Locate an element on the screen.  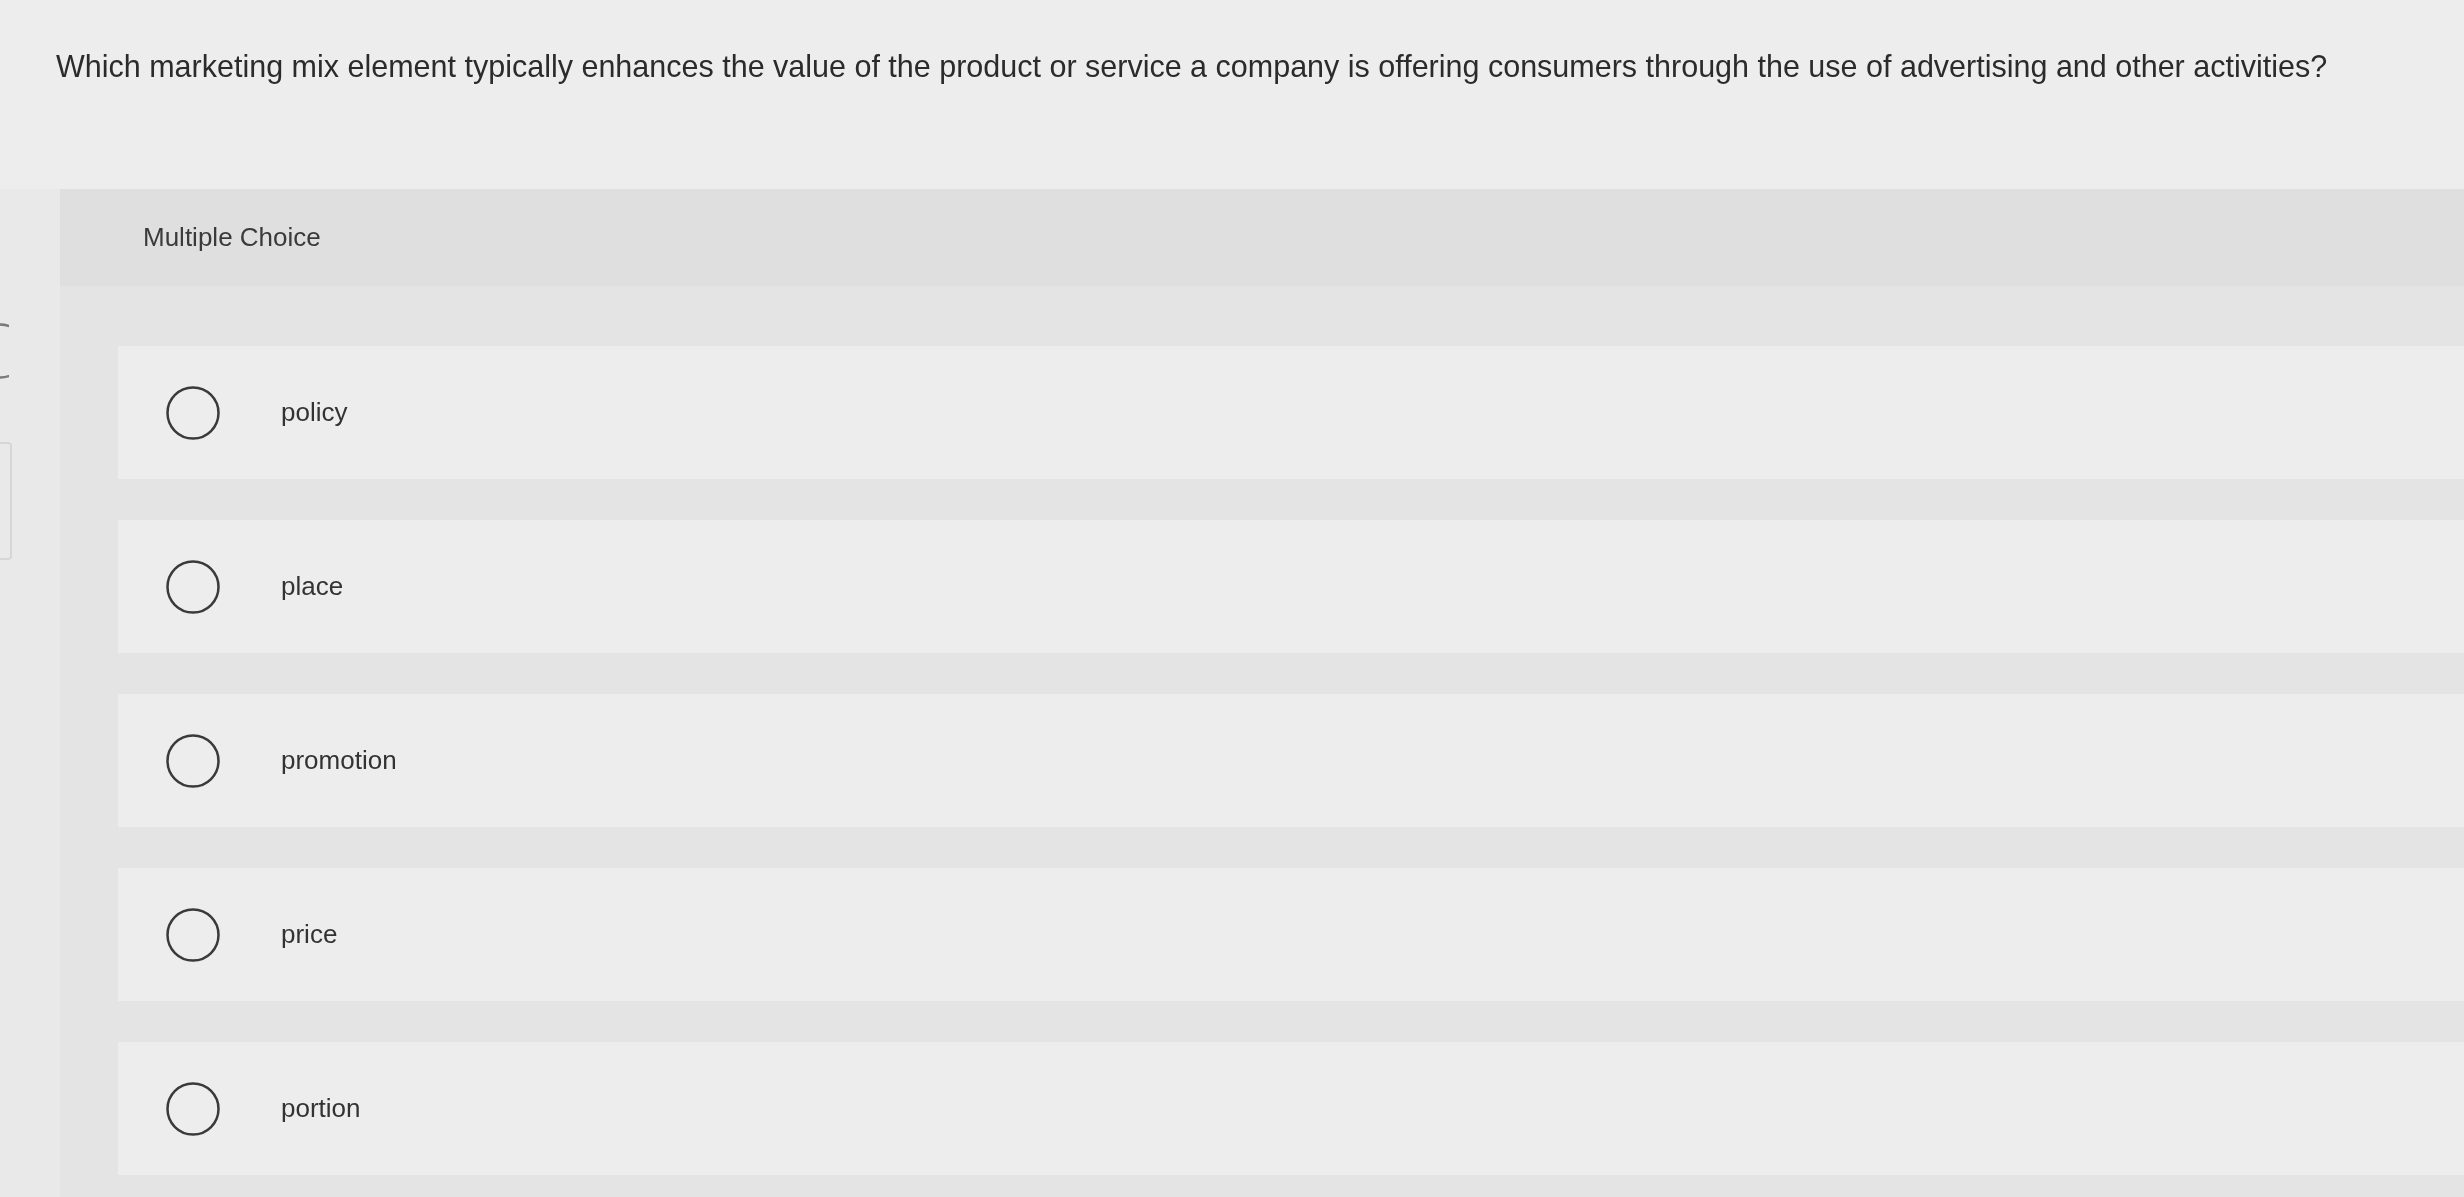
answer-option: promotion is located at coordinates (1291, 760).